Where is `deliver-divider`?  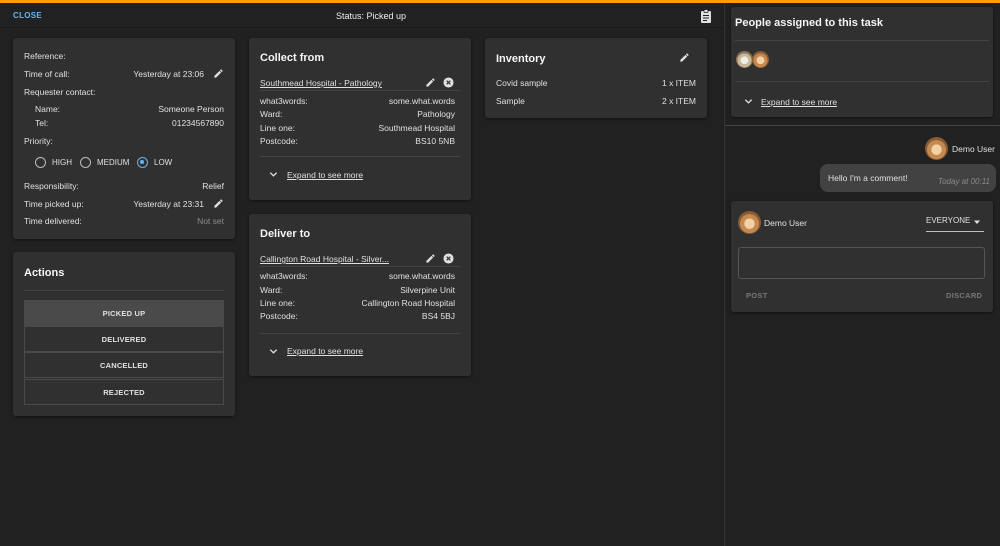 deliver-divider is located at coordinates (360, 266).